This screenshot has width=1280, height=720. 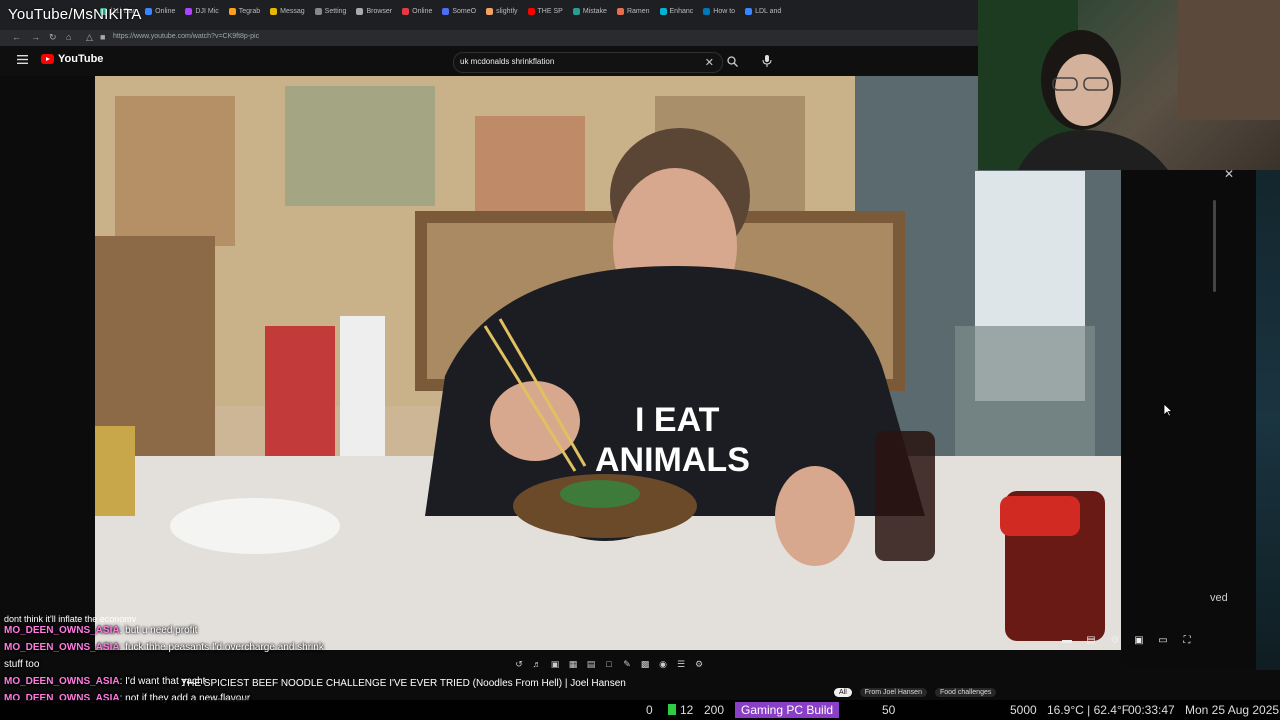 I want to click on tab-label: How to, so click(x=724, y=11).